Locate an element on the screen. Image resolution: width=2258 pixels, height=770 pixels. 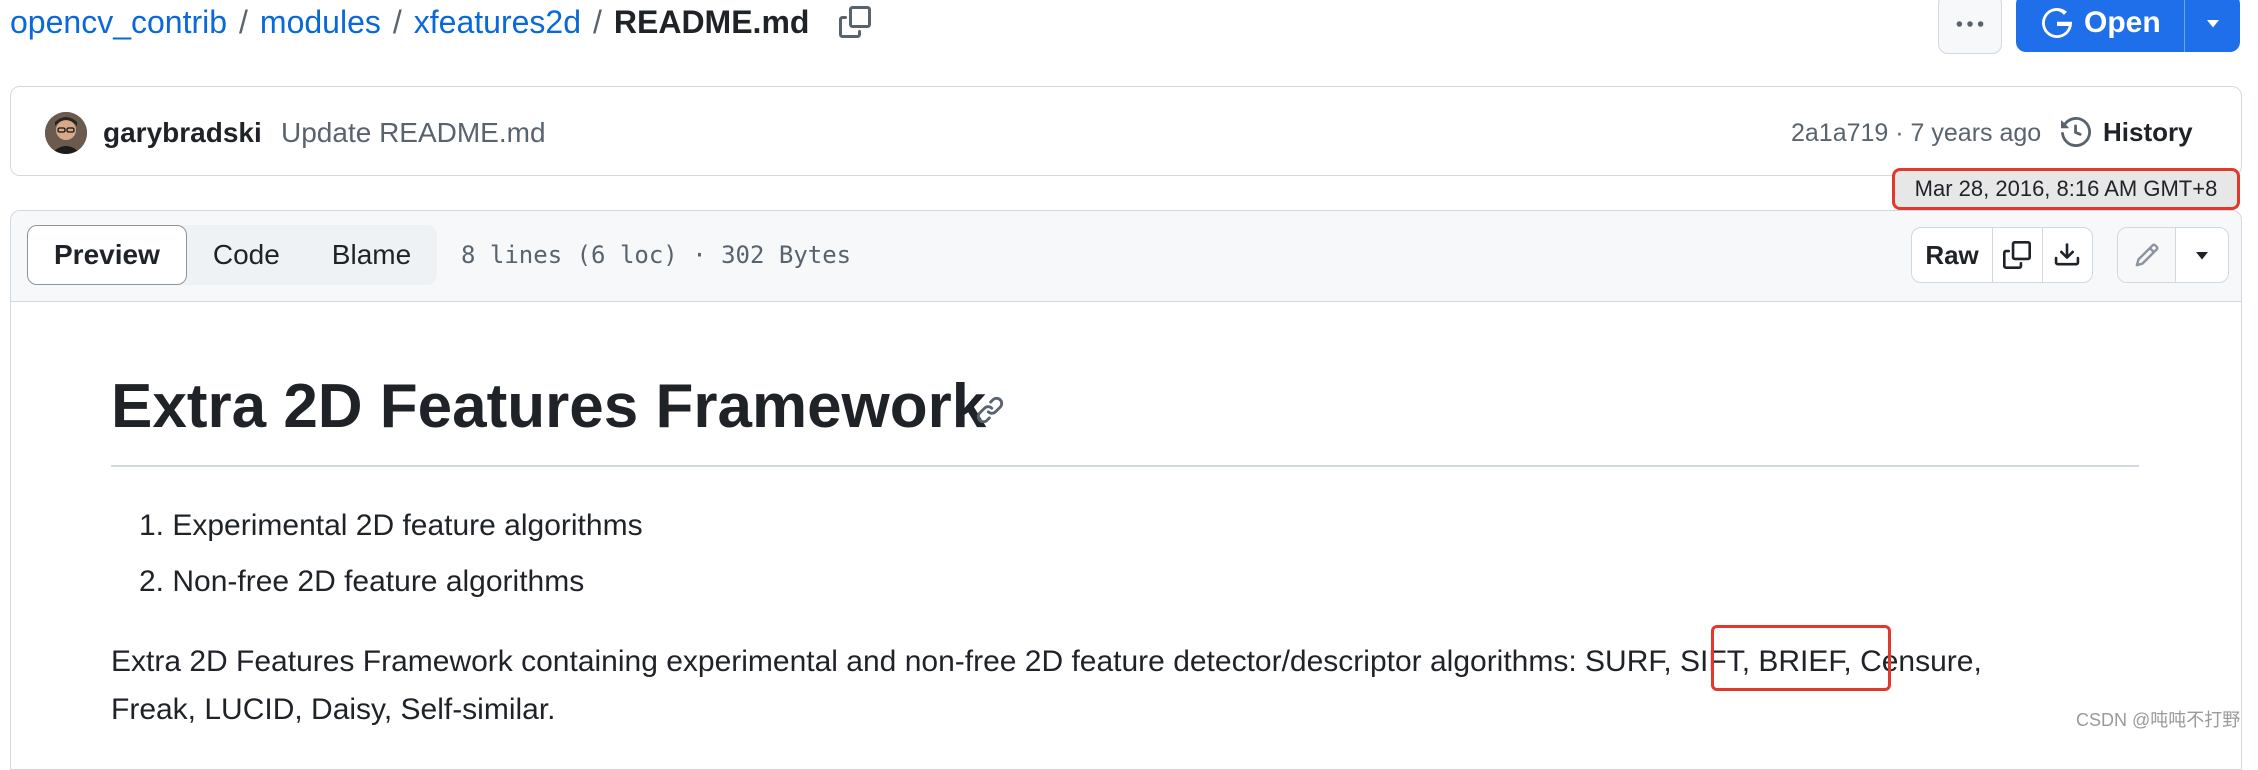
copy-raw-button is located at coordinates (2018, 255).